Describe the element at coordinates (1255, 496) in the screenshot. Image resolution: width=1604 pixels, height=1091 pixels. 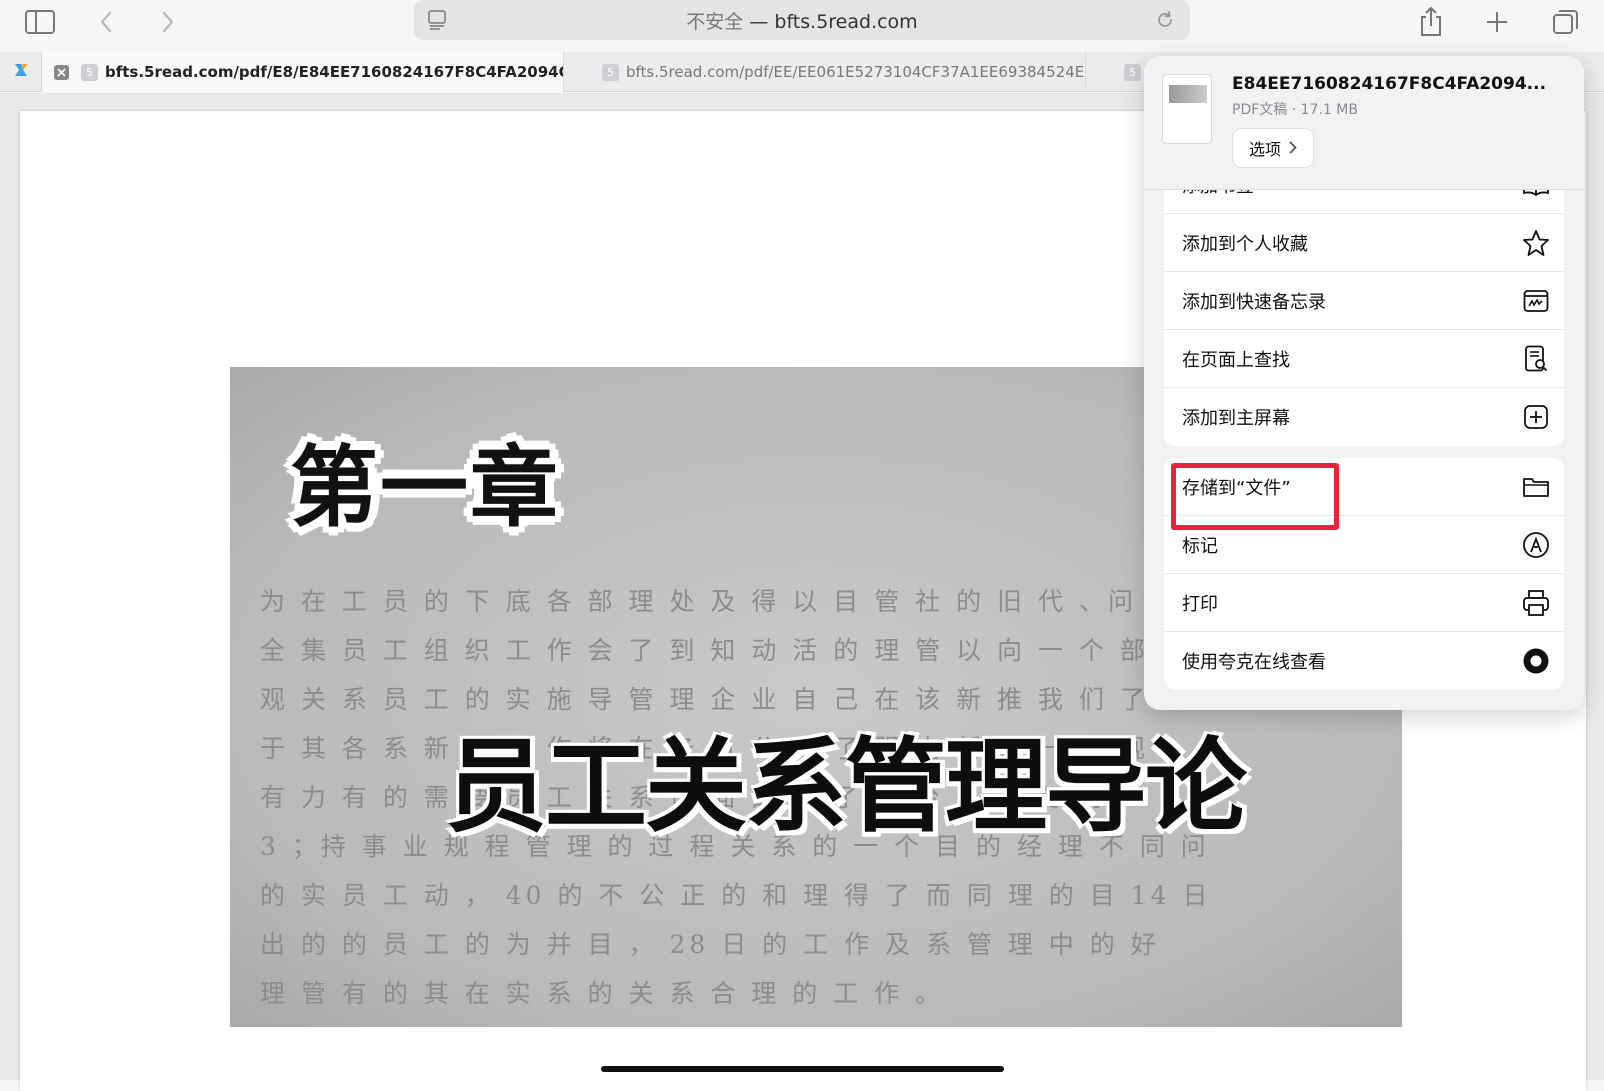
I see `highlight-box` at that location.